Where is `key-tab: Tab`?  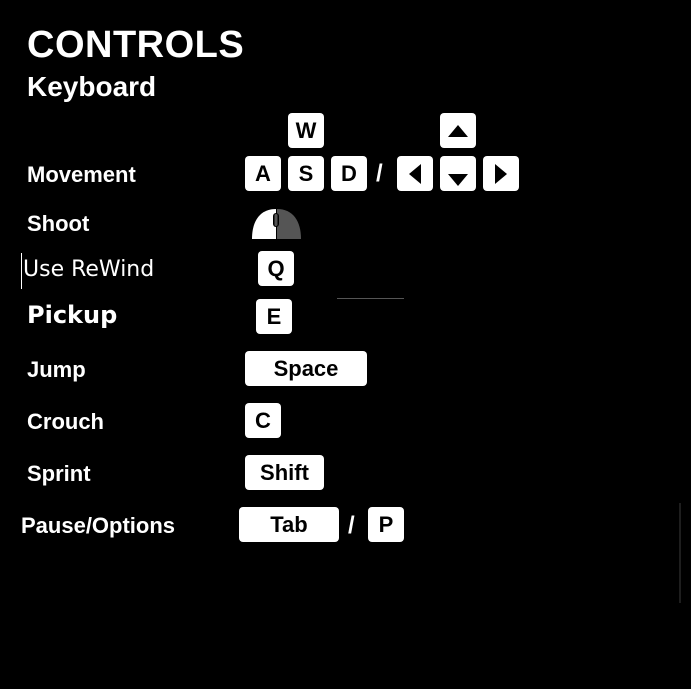
key-tab: Tab is located at coordinates (289, 524).